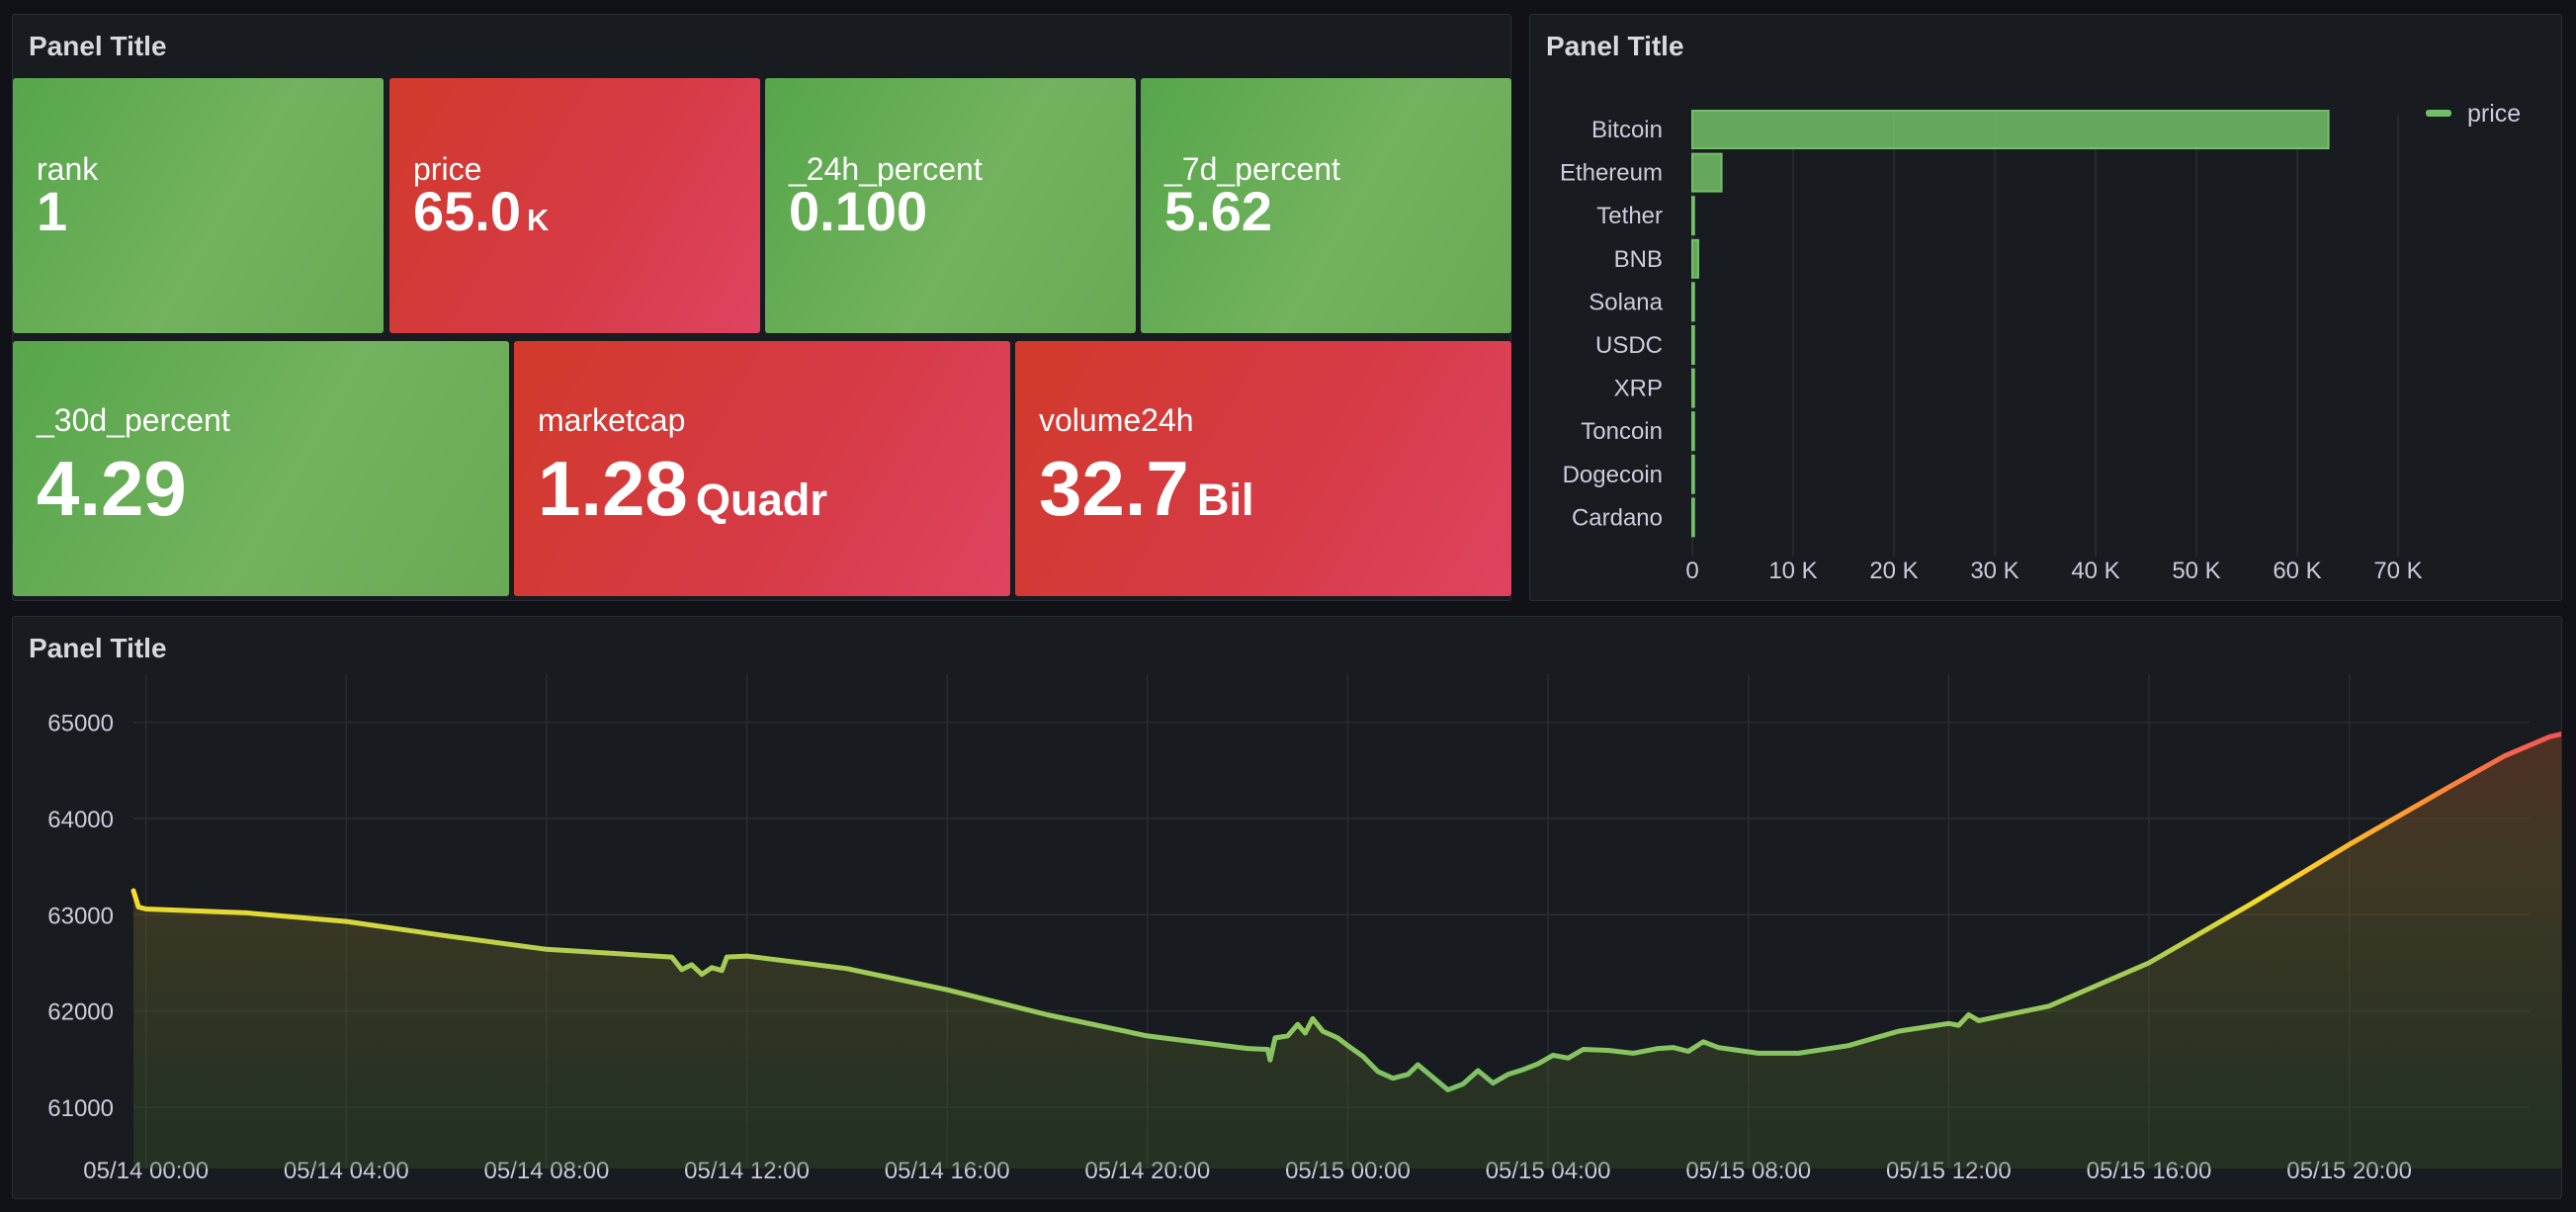 The image size is (2576, 1212). What do you see at coordinates (1622, 432) in the screenshot?
I see `y-category-label: Toncoin` at bounding box center [1622, 432].